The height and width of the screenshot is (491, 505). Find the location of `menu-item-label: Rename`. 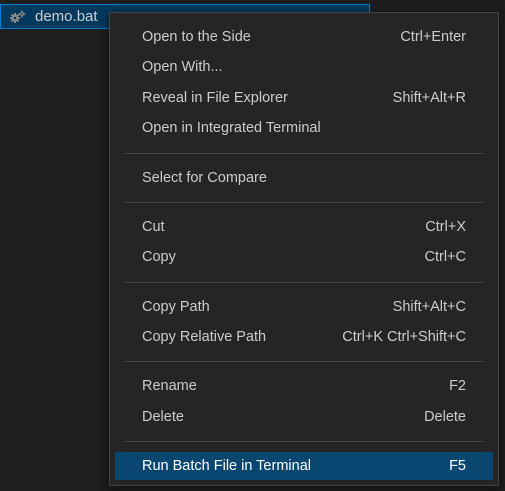

menu-item-label: Rename is located at coordinates (169, 386).